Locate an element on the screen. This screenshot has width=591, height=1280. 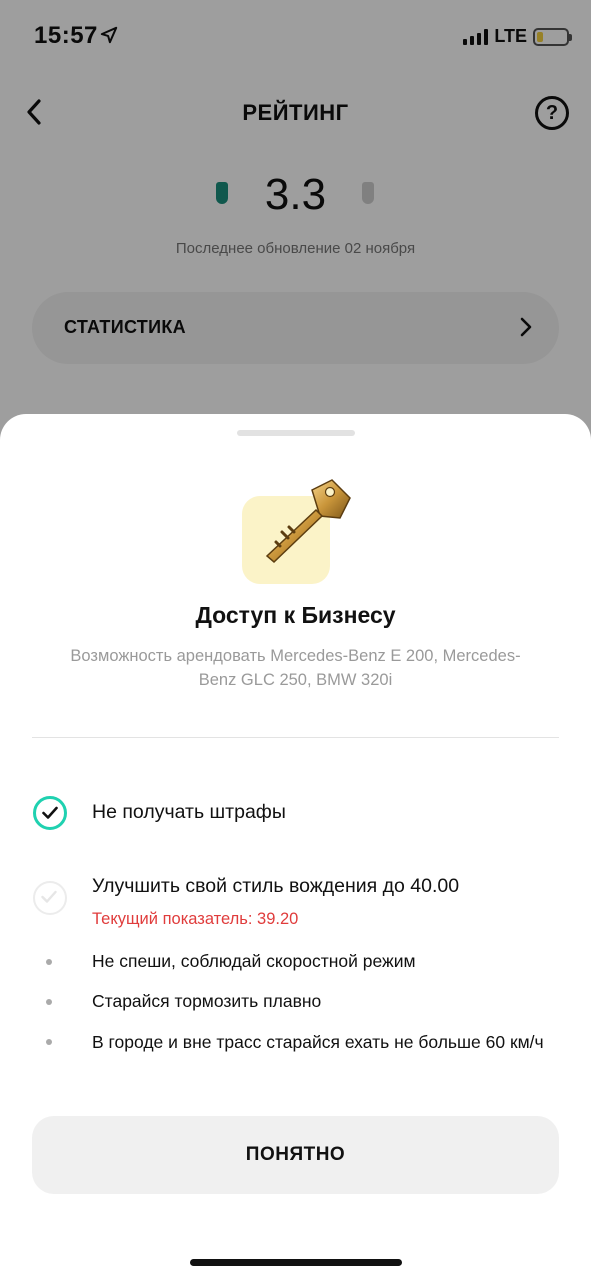
requirement-pending-icon is located at coordinates (50, 898).